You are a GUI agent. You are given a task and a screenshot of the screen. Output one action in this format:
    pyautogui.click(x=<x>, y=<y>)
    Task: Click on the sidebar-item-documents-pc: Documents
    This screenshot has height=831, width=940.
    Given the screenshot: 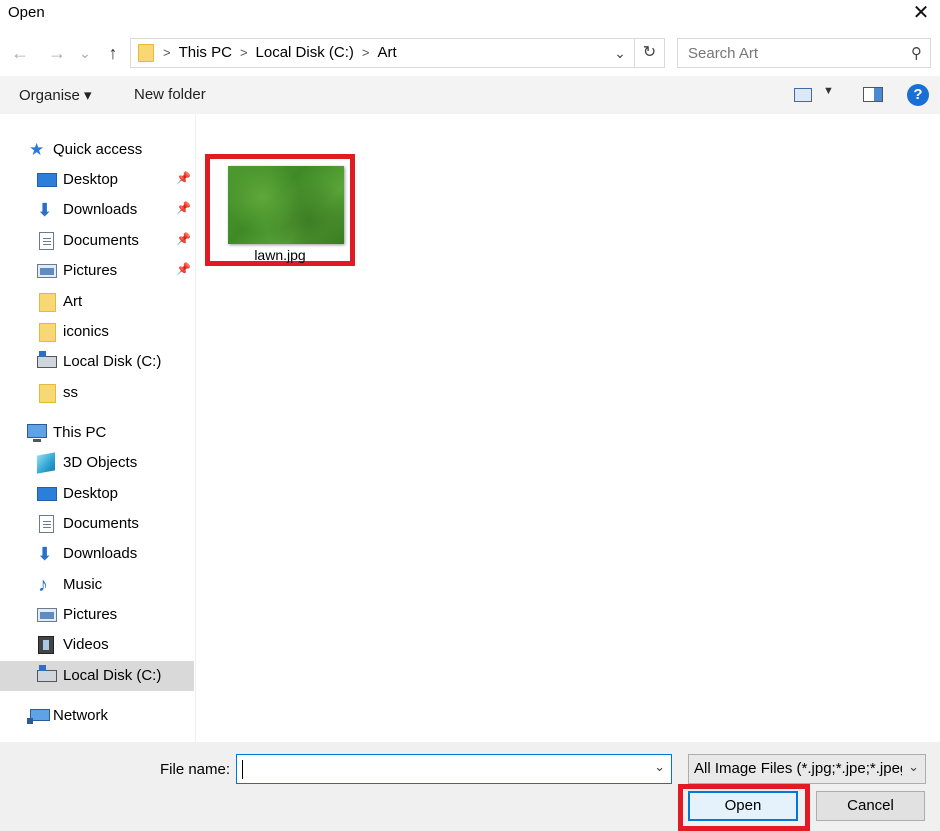 What is the action you would take?
    pyautogui.click(x=97, y=524)
    